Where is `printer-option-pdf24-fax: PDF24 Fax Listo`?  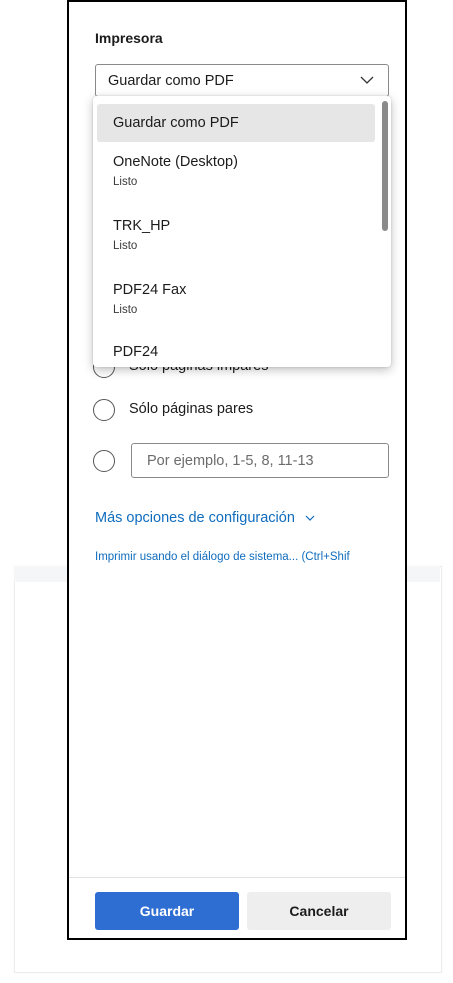 printer-option-pdf24-fax: PDF24 Fax Listo is located at coordinates (236, 303).